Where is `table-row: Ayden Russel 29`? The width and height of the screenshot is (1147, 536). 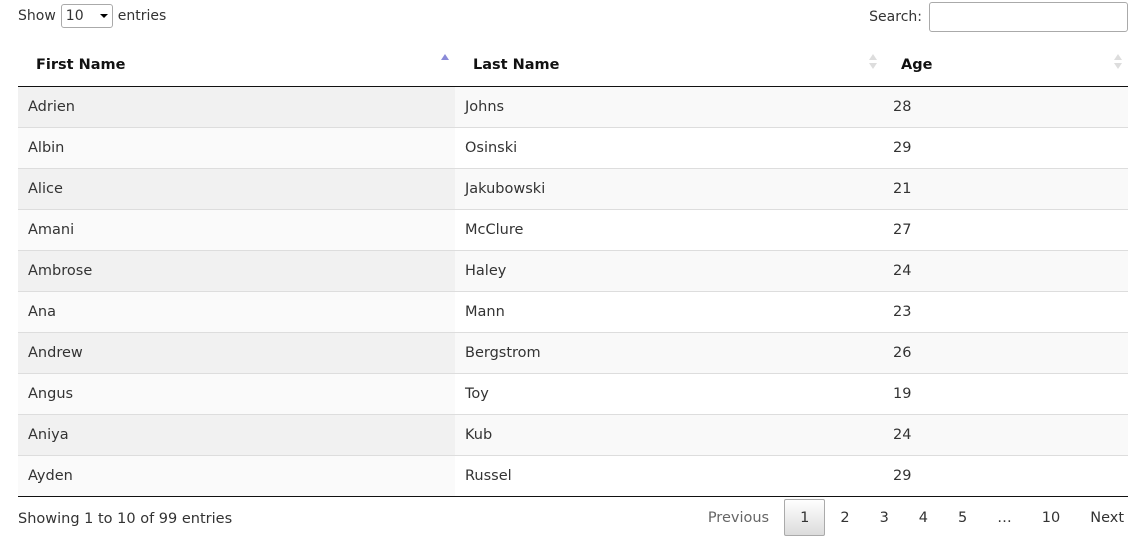 table-row: Ayden Russel 29 is located at coordinates (573, 476).